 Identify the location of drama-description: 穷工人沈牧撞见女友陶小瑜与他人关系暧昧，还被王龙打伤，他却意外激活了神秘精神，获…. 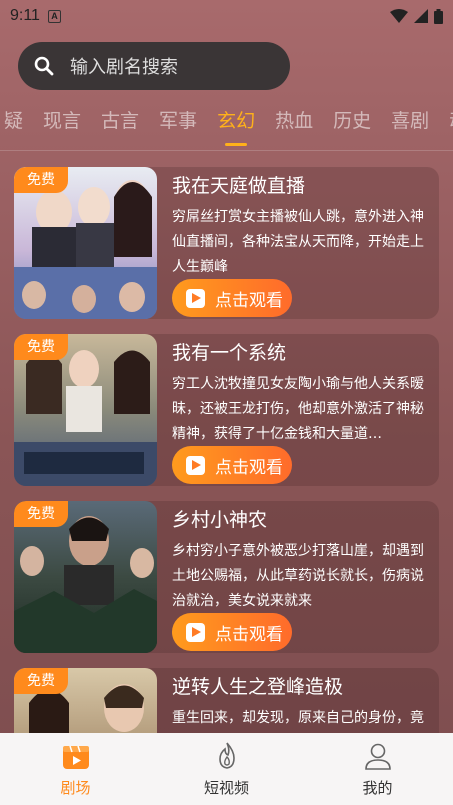
(298, 409).